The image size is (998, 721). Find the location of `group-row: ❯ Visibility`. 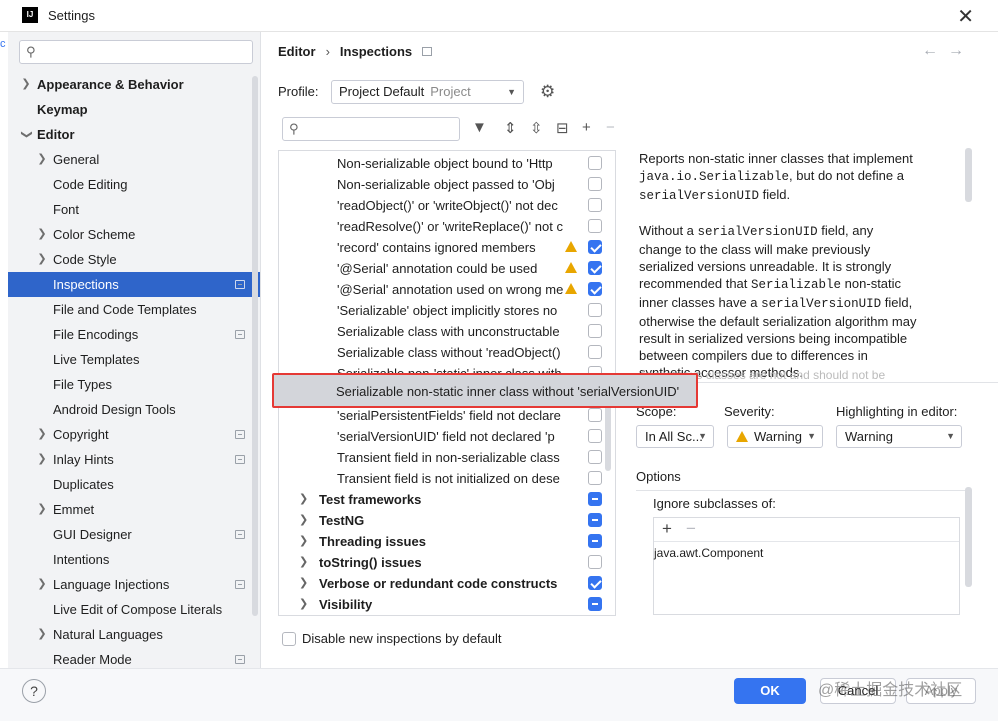

group-row: ❯ Visibility is located at coordinates (447, 604).